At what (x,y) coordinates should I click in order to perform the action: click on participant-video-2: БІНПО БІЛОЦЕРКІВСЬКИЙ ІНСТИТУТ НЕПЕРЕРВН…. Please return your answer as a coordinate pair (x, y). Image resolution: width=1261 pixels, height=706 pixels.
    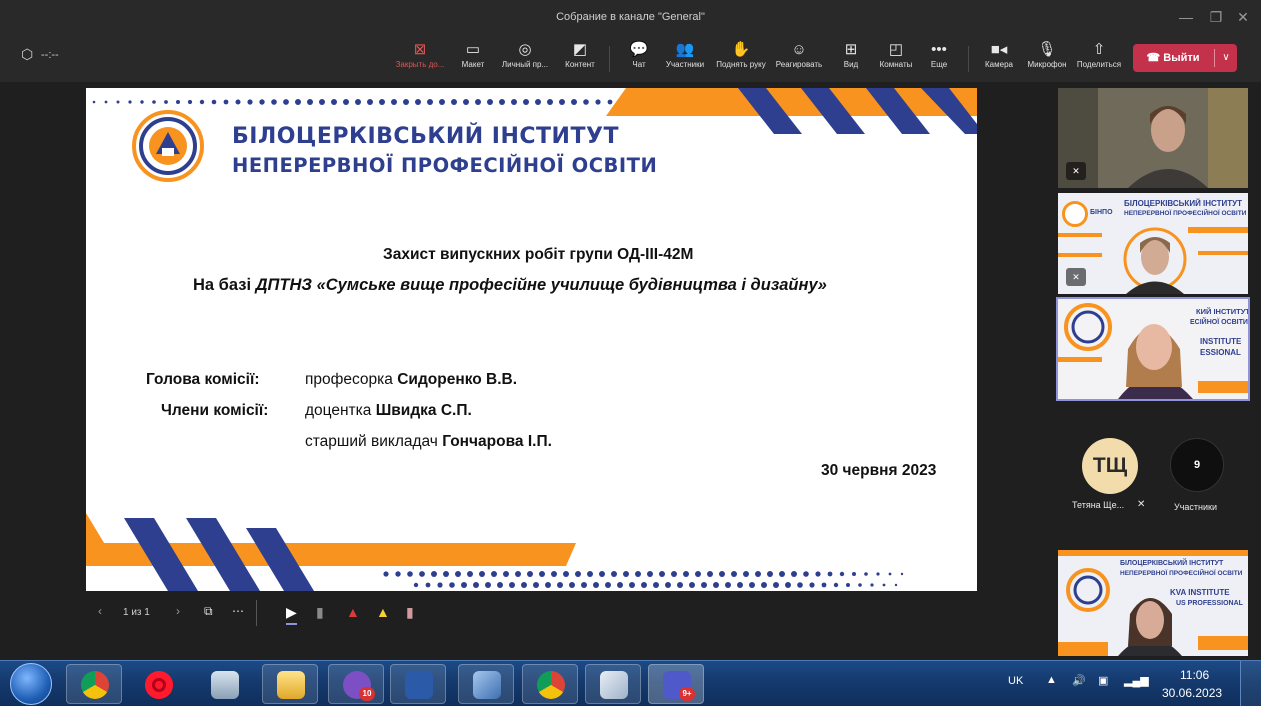
    Looking at the image, I should click on (1153, 243).